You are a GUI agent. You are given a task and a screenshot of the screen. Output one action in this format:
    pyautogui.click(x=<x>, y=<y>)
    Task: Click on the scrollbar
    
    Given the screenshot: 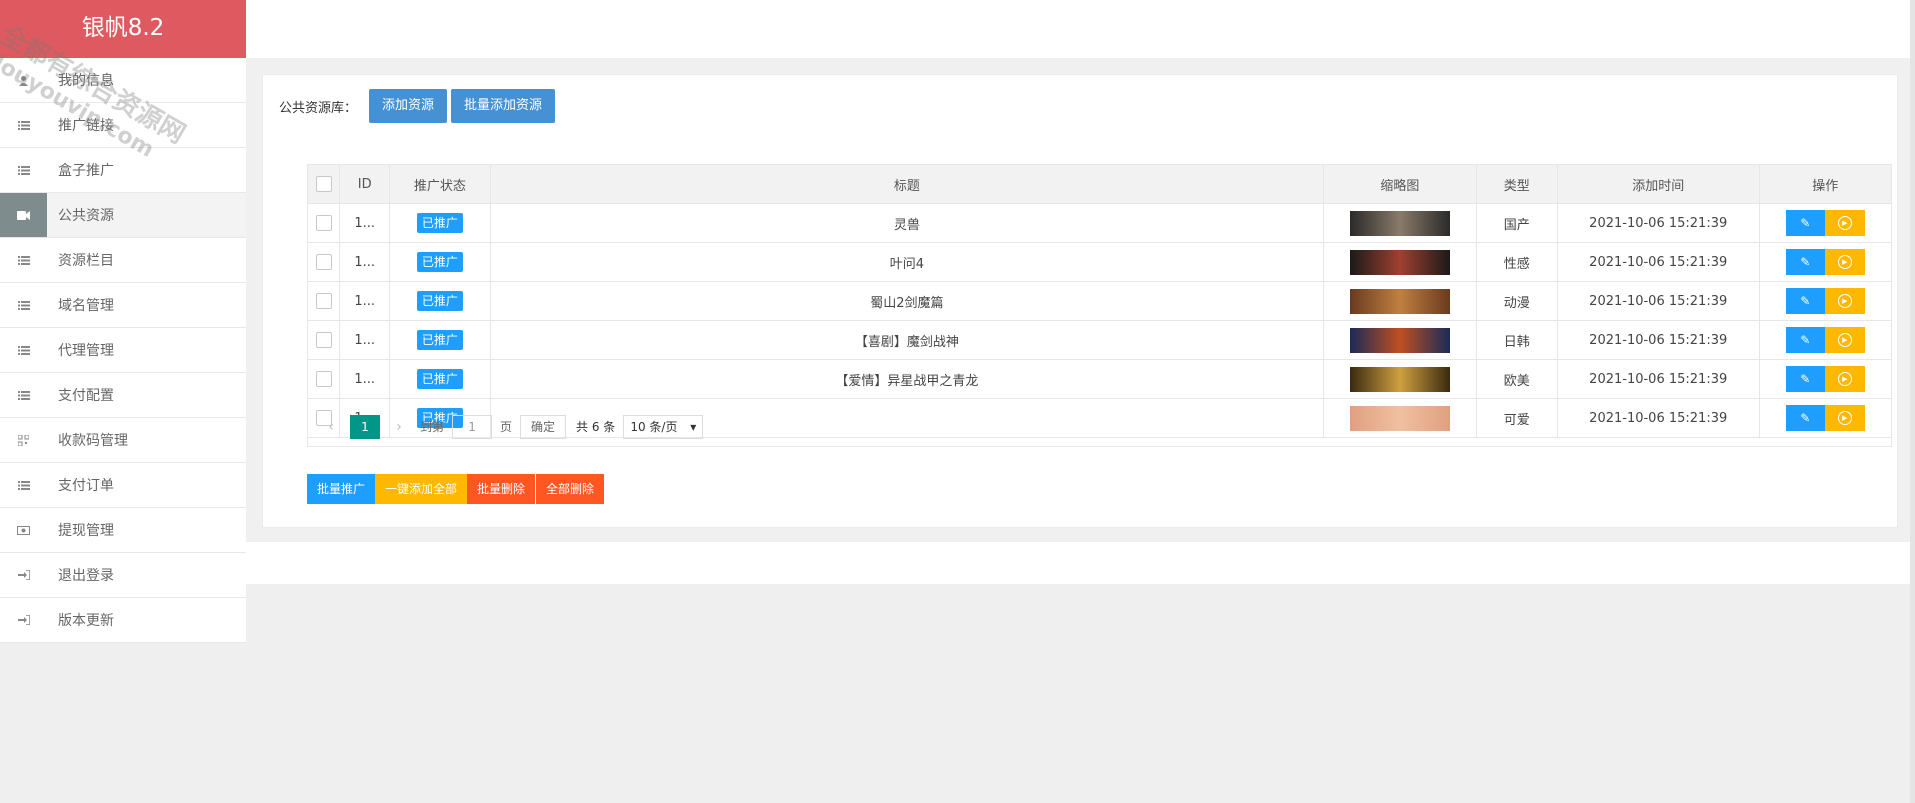 What is the action you would take?
    pyautogui.click(x=1912, y=401)
    